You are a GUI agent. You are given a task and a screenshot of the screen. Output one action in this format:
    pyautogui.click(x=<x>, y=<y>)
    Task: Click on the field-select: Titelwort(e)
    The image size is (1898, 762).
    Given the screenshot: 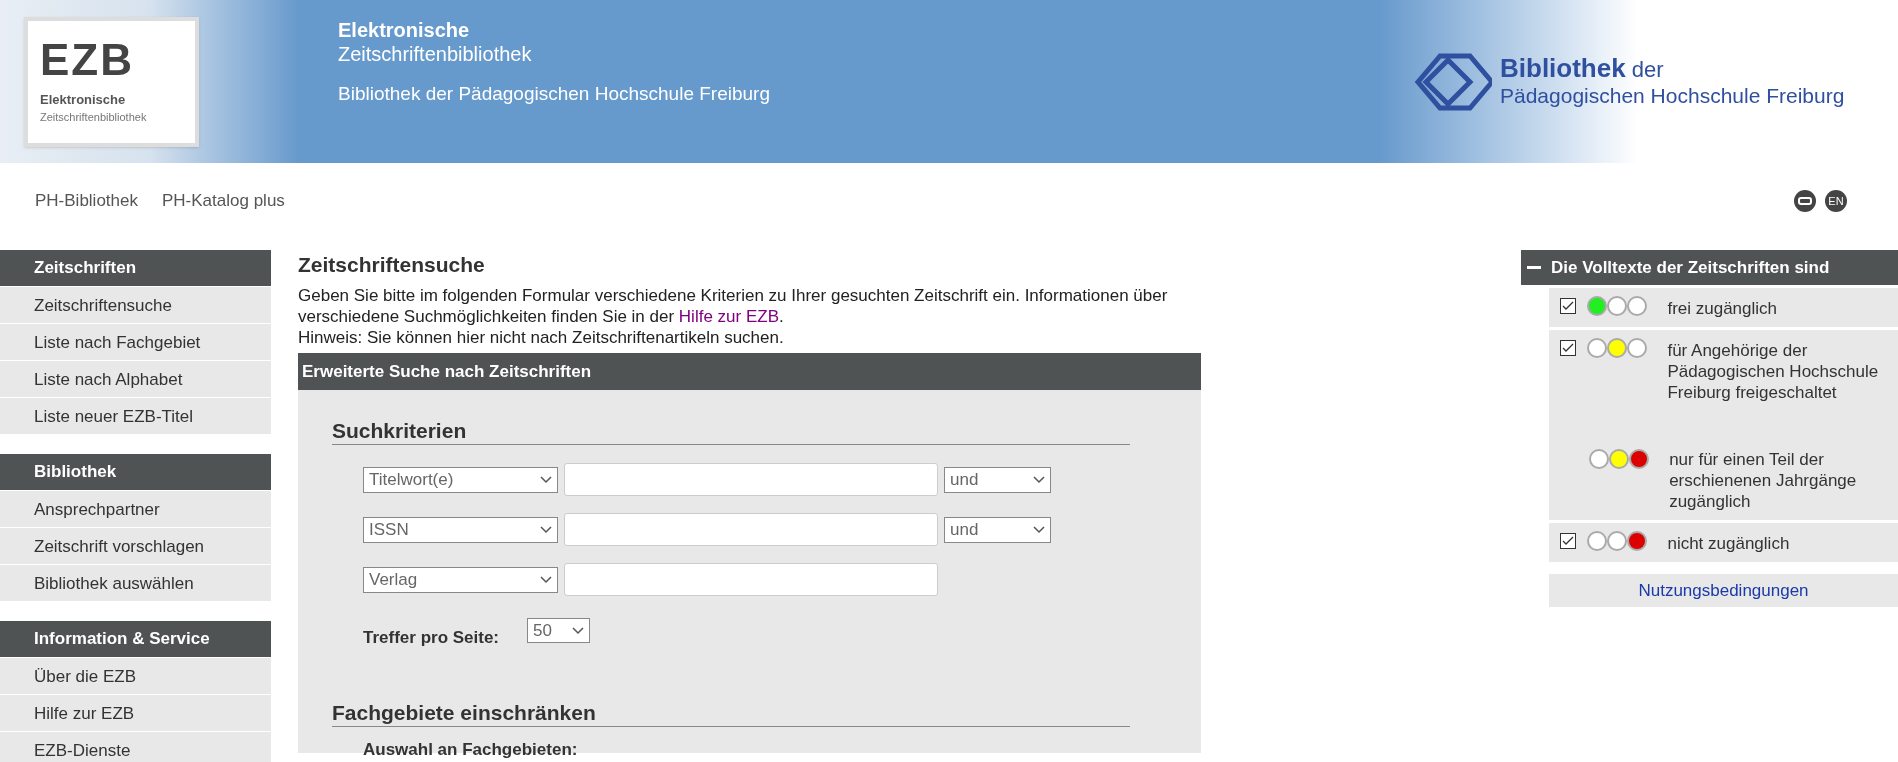 What is the action you would take?
    pyautogui.click(x=460, y=479)
    